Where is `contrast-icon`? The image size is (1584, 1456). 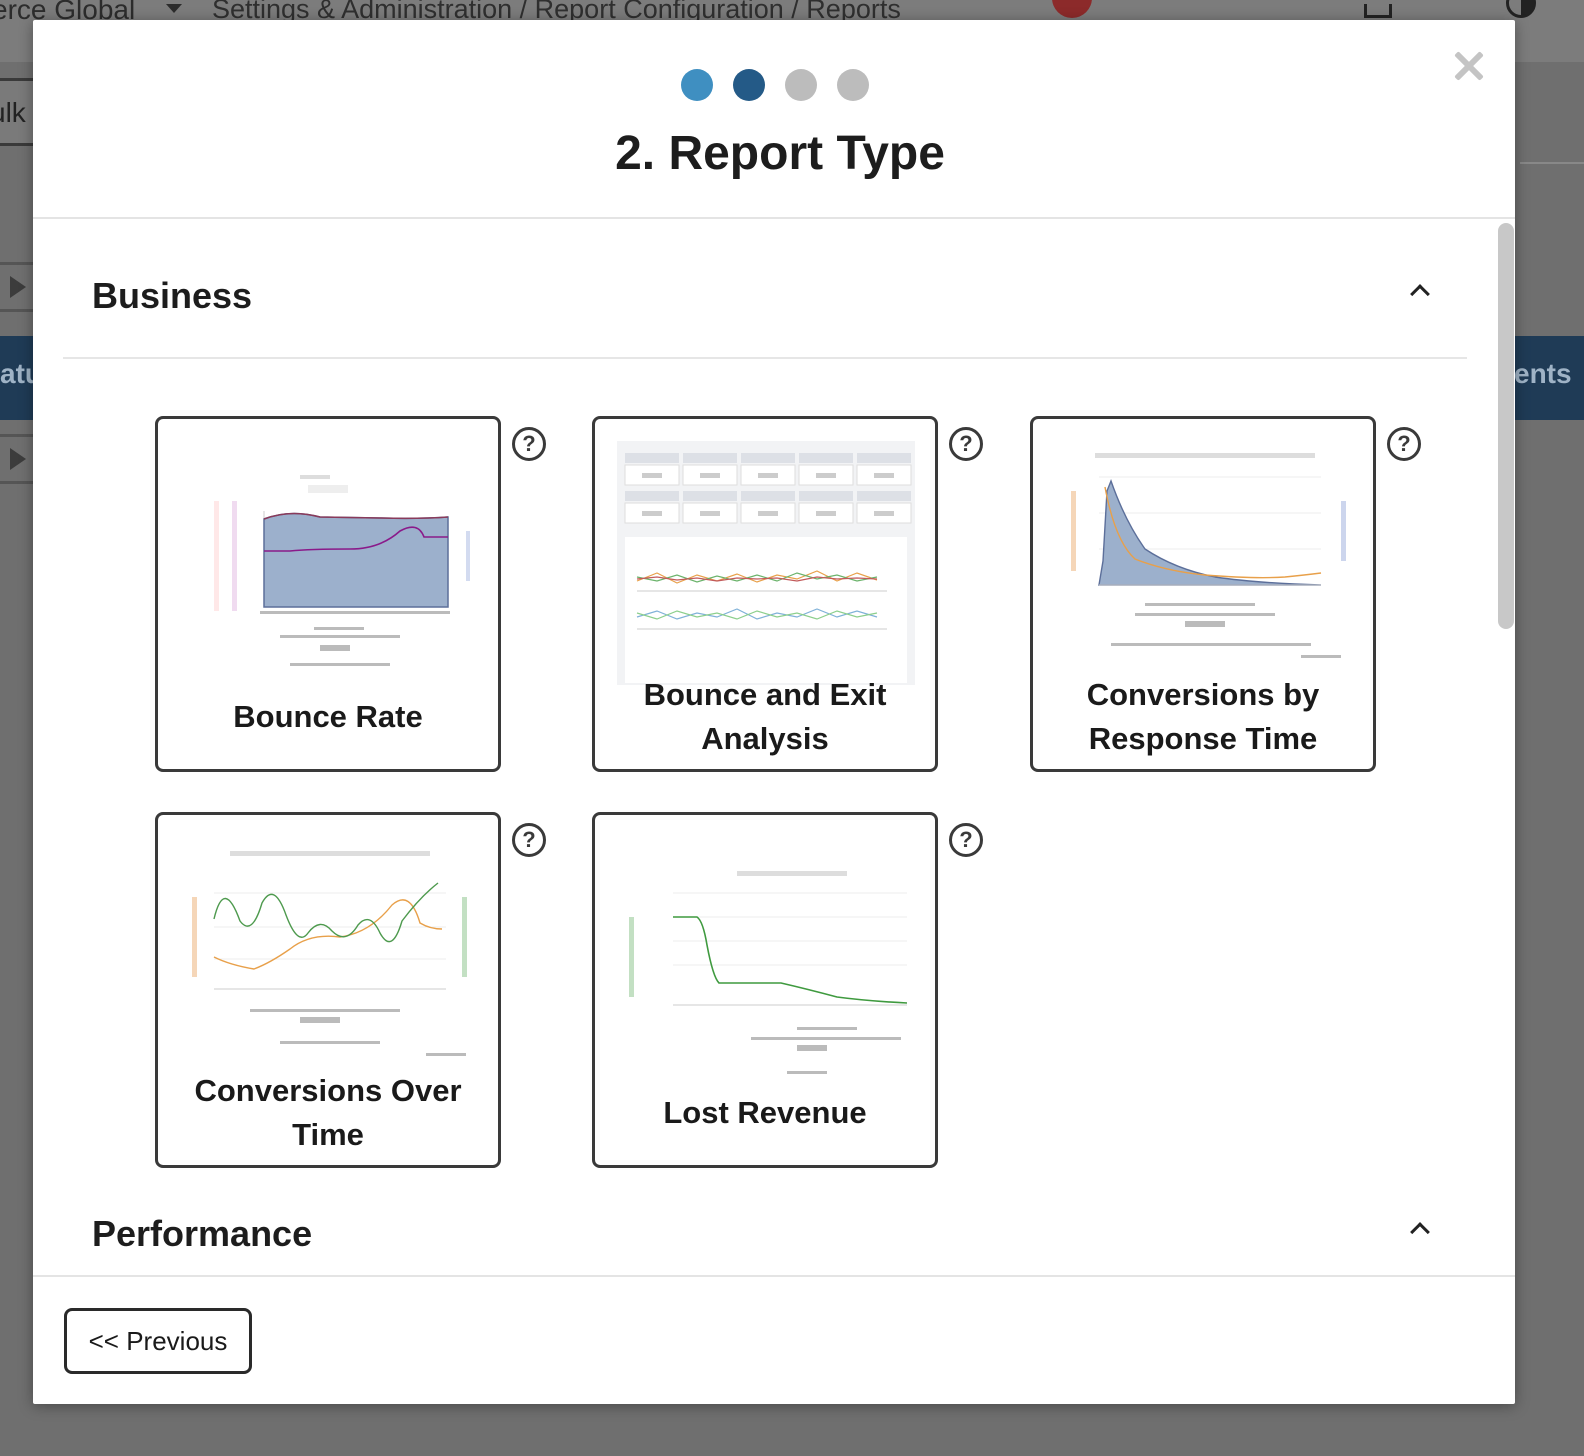 contrast-icon is located at coordinates (1521, 9).